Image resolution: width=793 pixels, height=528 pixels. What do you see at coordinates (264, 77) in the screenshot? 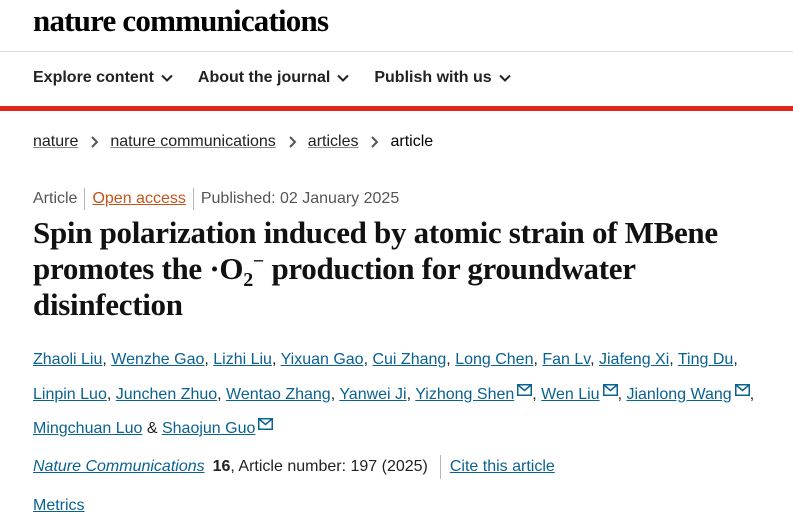
I see `nav-label: About the journal` at bounding box center [264, 77].